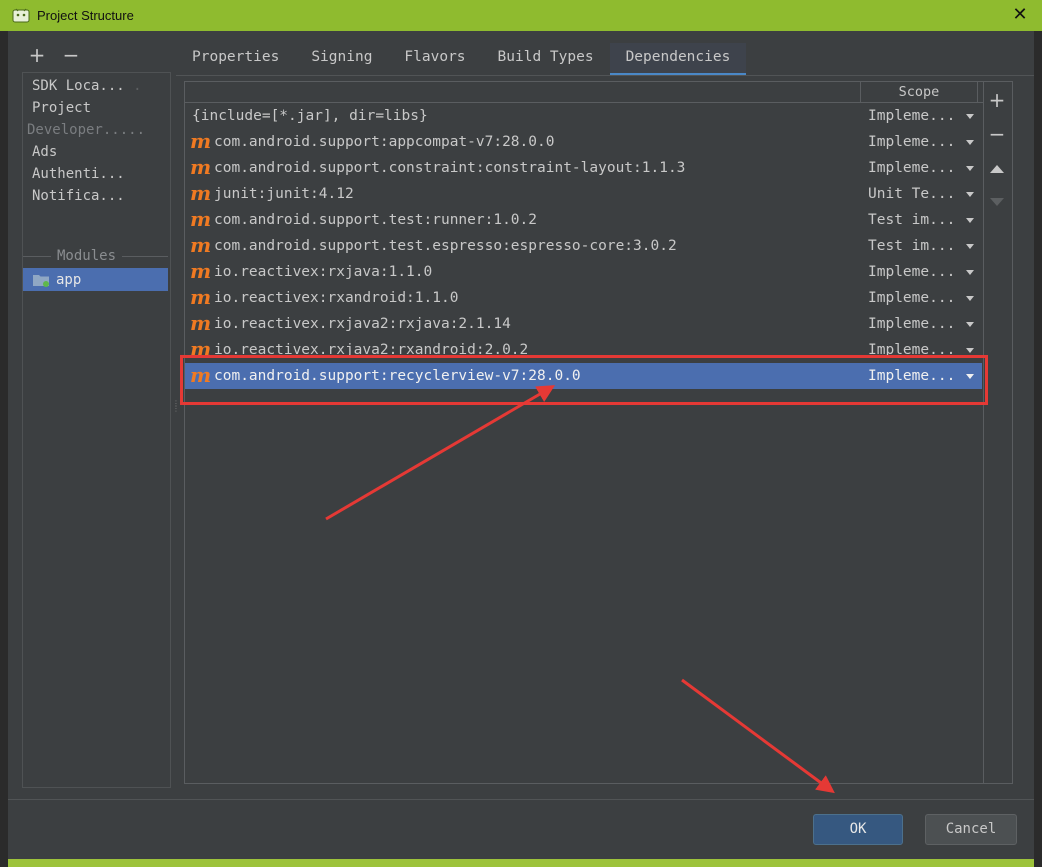 Image resolution: width=1042 pixels, height=867 pixels. What do you see at coordinates (523, 92) in the screenshot?
I see `column-header-dependency` at bounding box center [523, 92].